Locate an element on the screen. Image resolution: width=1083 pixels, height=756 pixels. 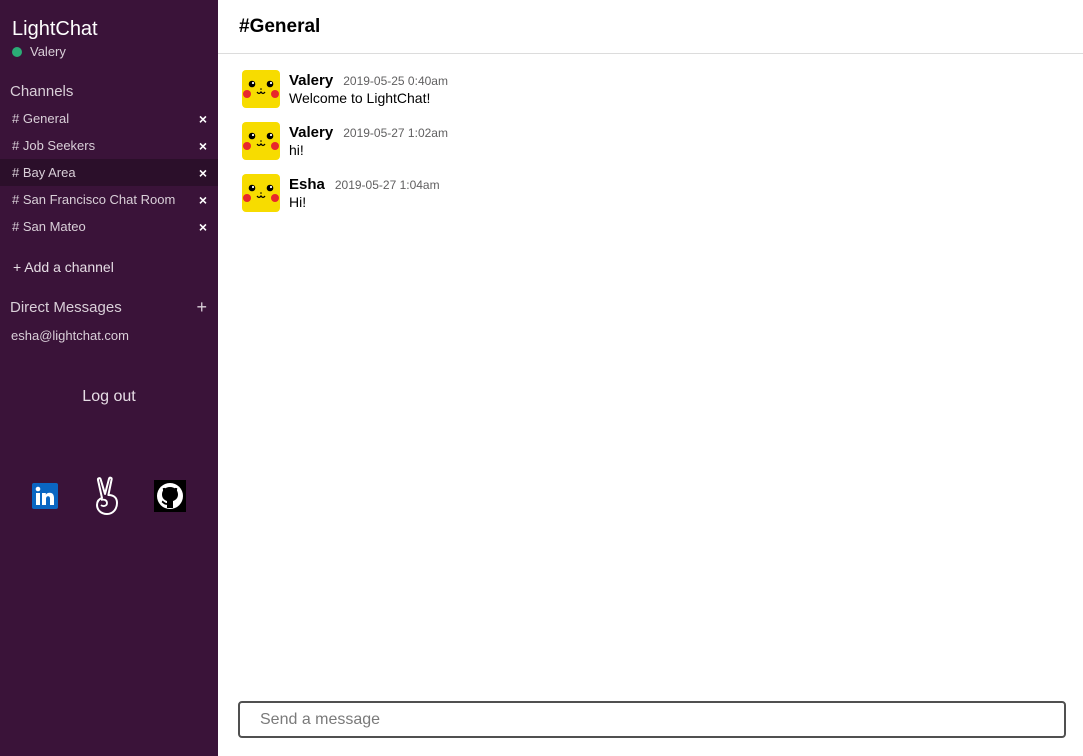
user-status: Valery is located at coordinates (39, 51).